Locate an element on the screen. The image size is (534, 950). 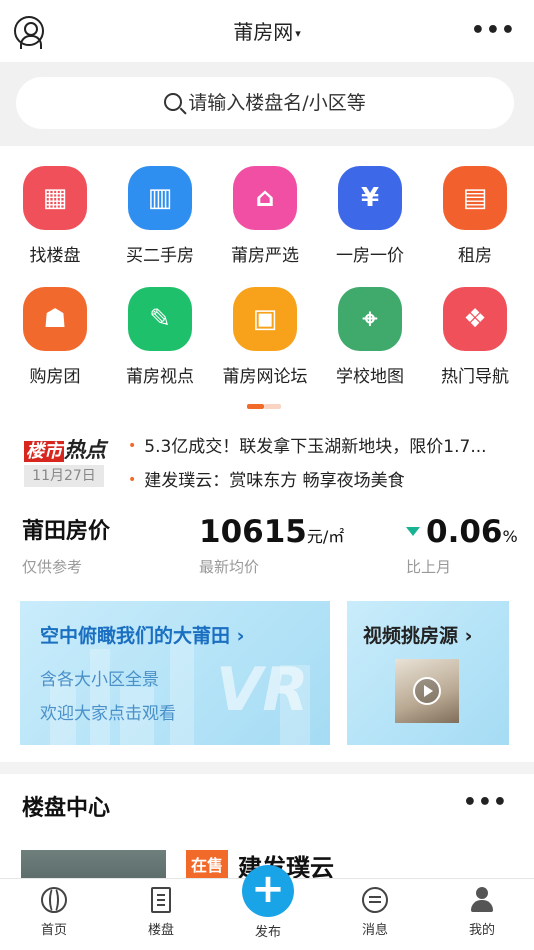
document-edit-icon: ✎ is located at coordinates (160, 319).